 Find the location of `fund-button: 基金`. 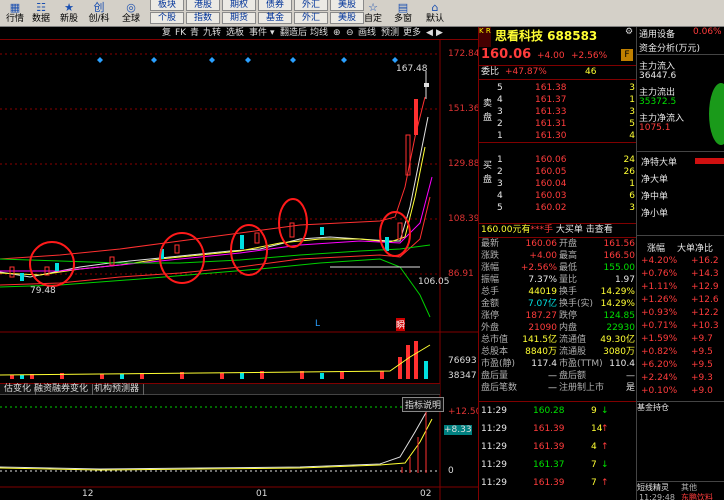

fund-button: 基金 is located at coordinates (275, 18).